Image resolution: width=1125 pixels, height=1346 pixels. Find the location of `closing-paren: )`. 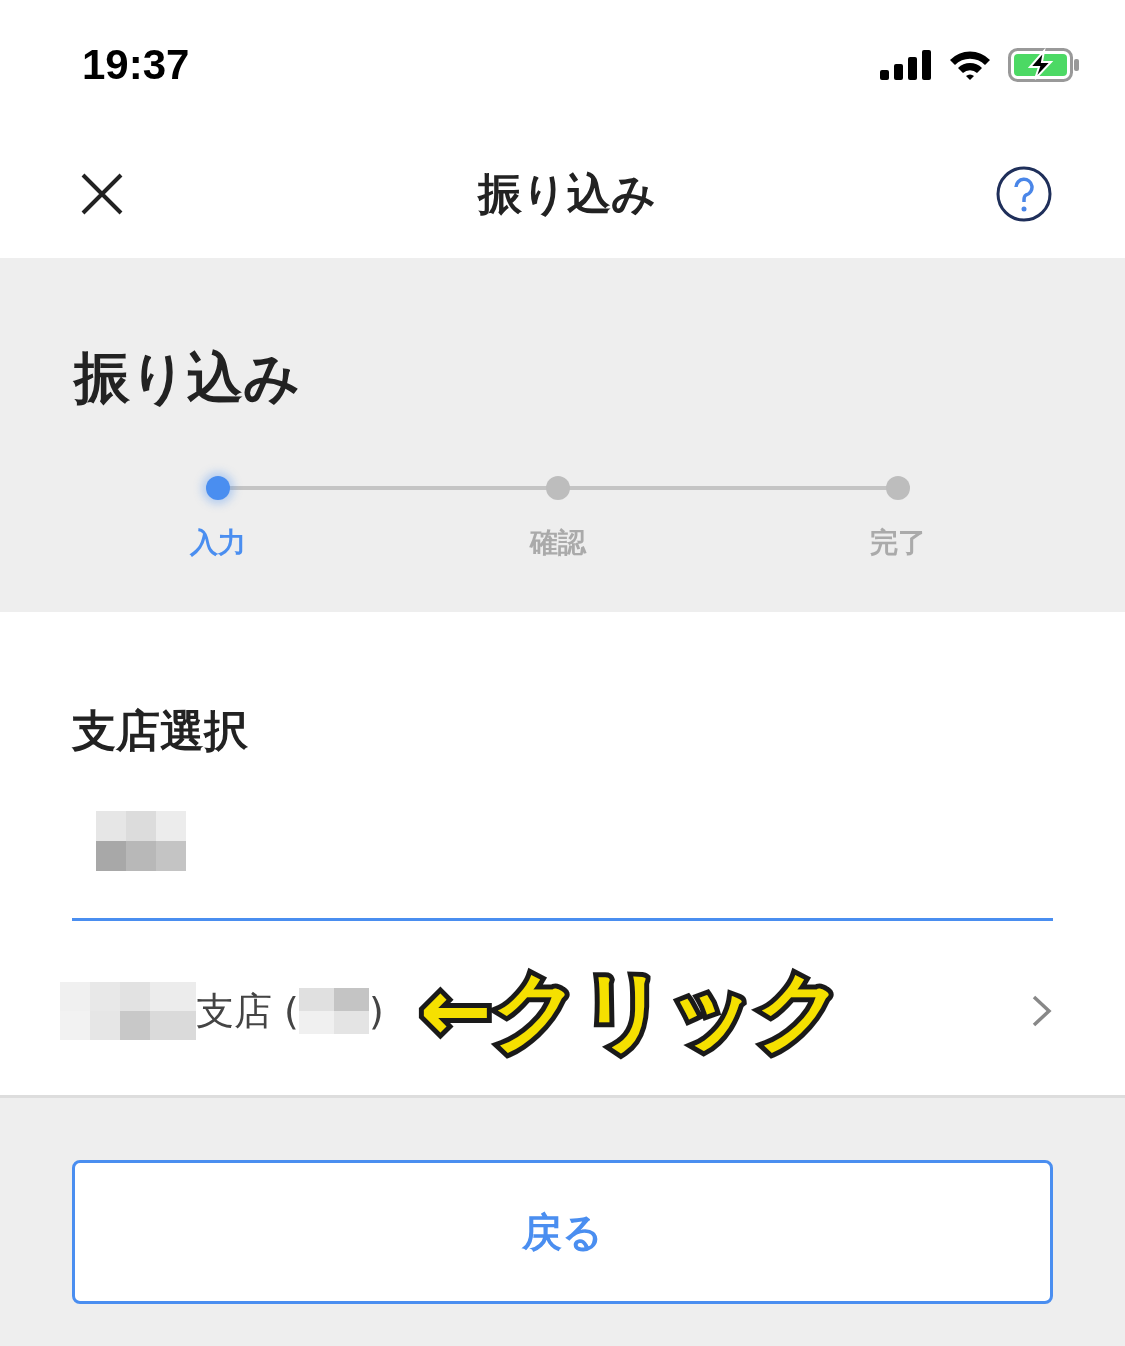

closing-paren: ) is located at coordinates (376, 1011).